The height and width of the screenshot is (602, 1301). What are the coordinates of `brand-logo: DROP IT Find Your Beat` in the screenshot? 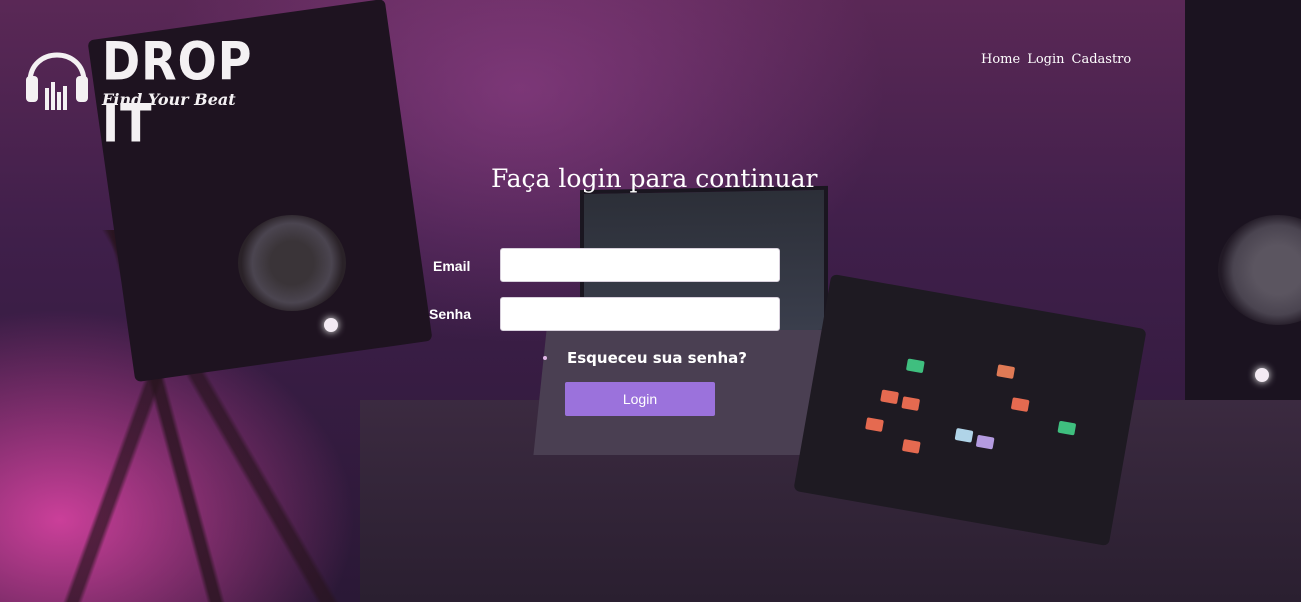 It's located at (142, 90).